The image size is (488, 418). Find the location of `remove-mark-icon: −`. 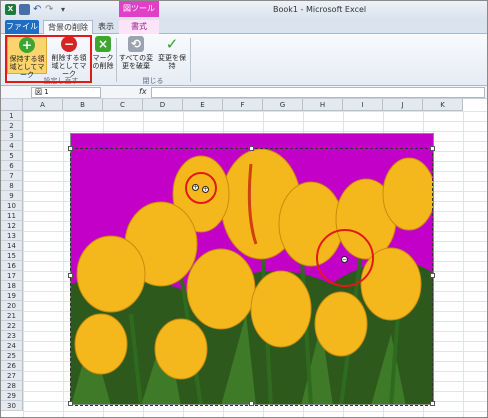

remove-mark-icon: − is located at coordinates (344, 259).